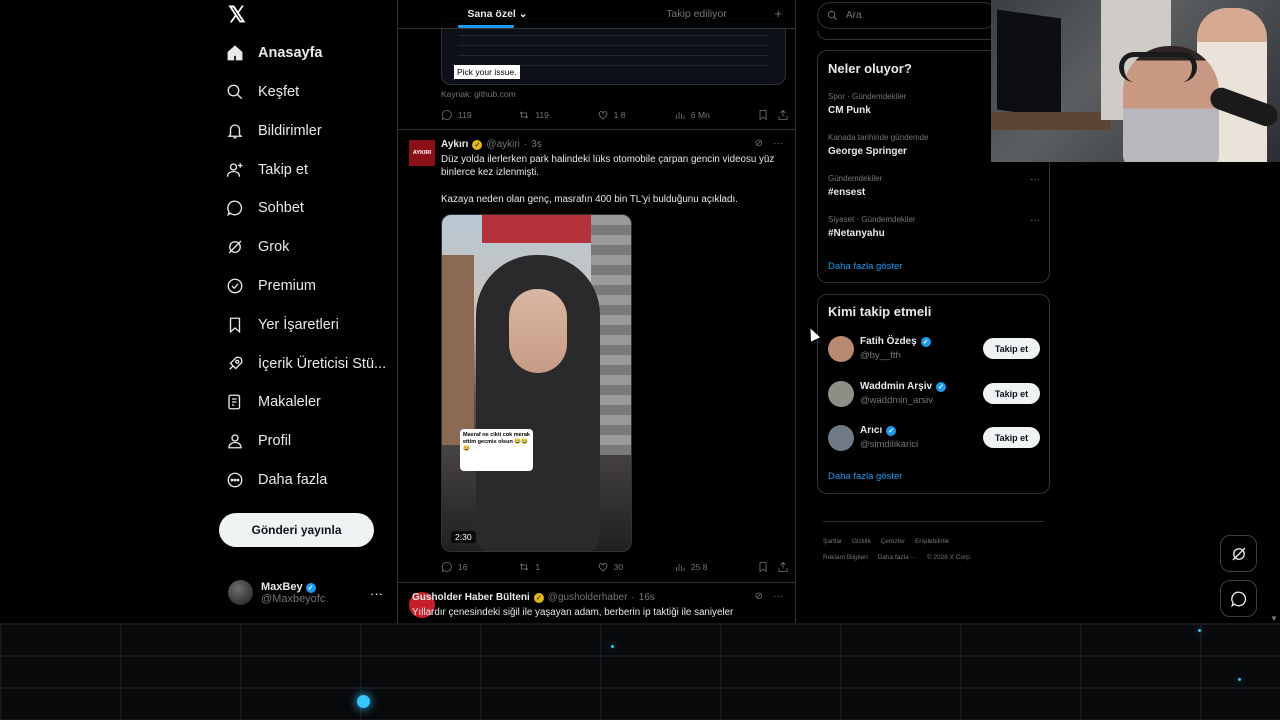 Image resolution: width=1280 pixels, height=720 pixels. Describe the element at coordinates (422, 153) in the screenshot. I see `avatar: AYKIRI` at that location.